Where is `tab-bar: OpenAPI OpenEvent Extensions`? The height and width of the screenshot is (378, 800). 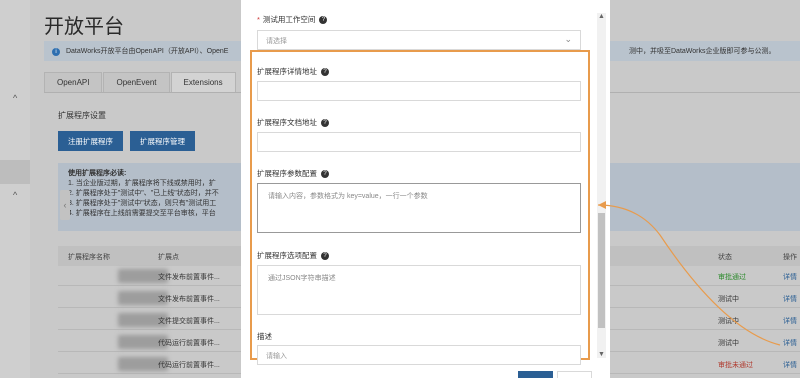
tab-bar: OpenAPI OpenEvent Extensions is located at coordinates (140, 82).